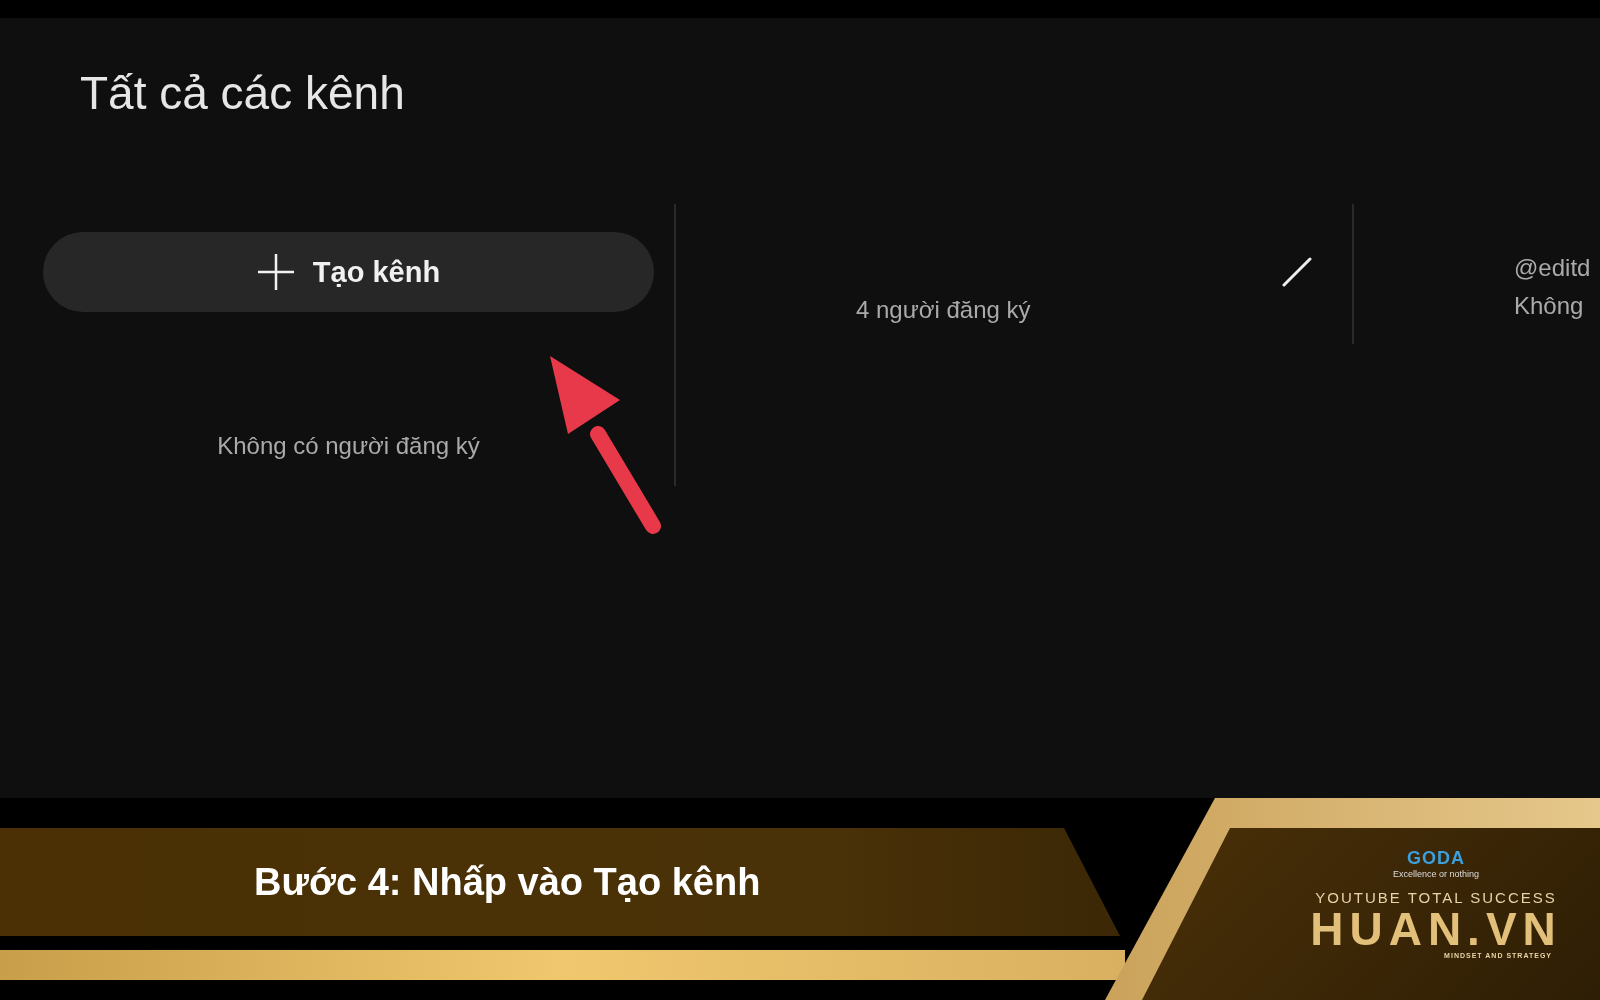 The width and height of the screenshot is (1600, 1000). What do you see at coordinates (1436, 858) in the screenshot?
I see `brand-logo: GODA` at bounding box center [1436, 858].